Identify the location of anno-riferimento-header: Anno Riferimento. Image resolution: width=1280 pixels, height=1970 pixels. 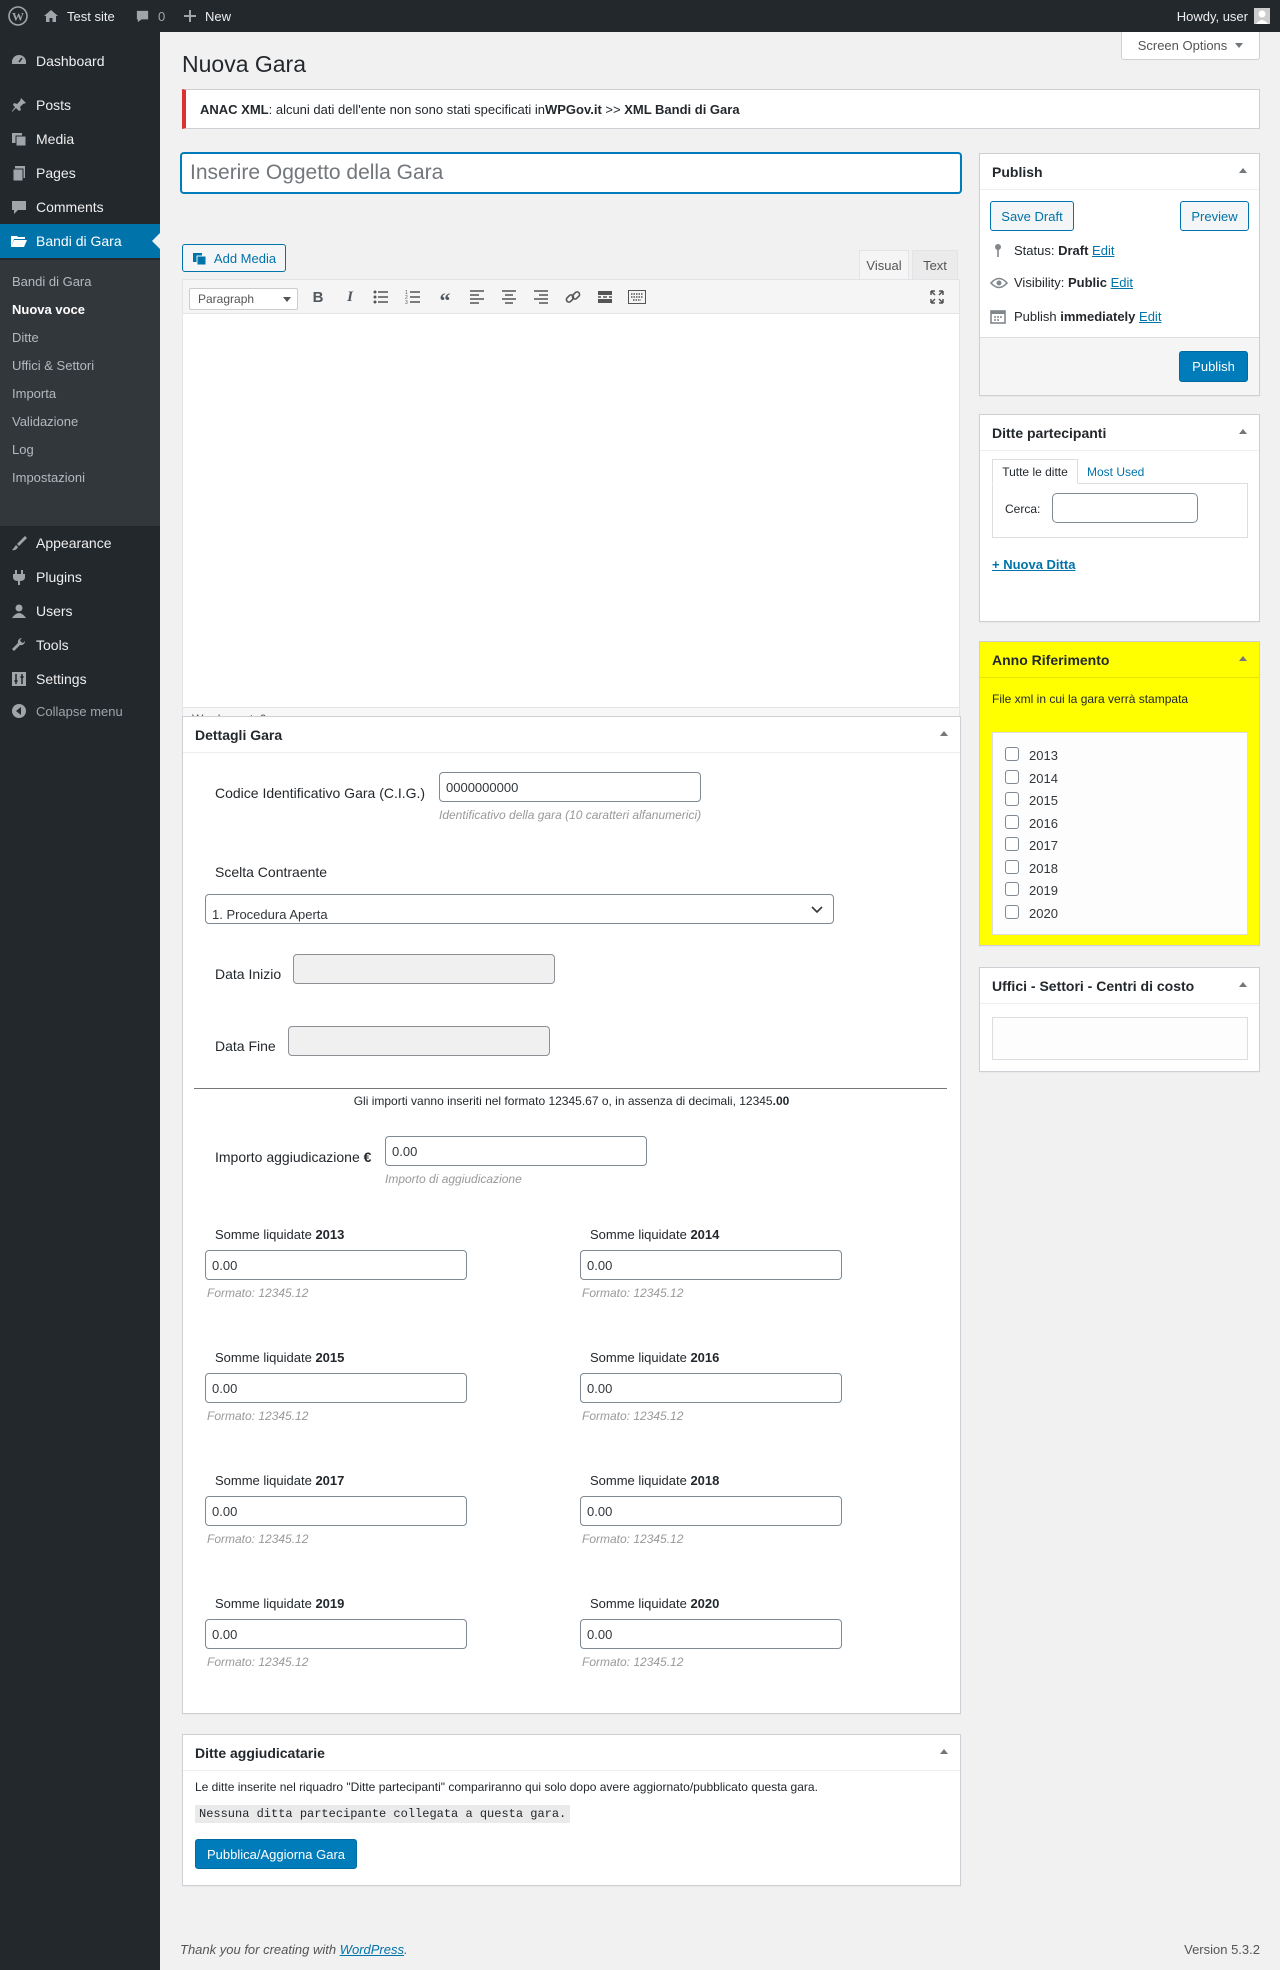
(1119, 660).